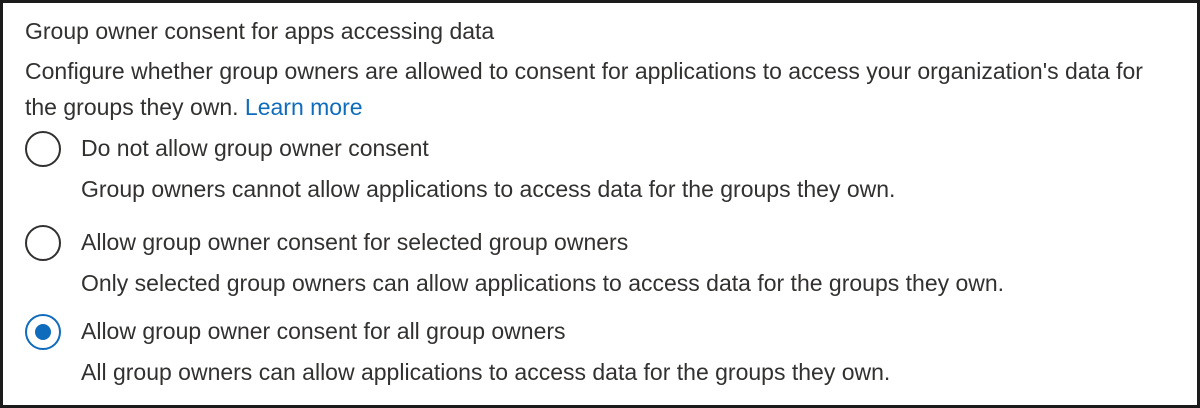 Image resolution: width=1200 pixels, height=408 pixels. I want to click on radio-button-checked, so click(43, 332).